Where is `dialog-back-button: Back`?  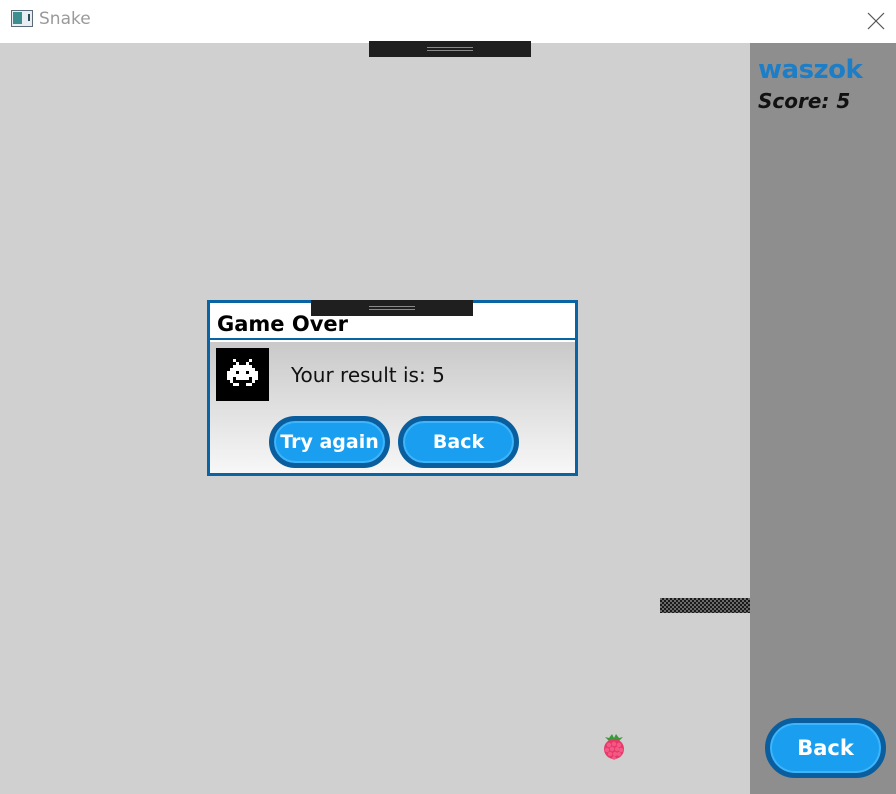 dialog-back-button: Back is located at coordinates (458, 442).